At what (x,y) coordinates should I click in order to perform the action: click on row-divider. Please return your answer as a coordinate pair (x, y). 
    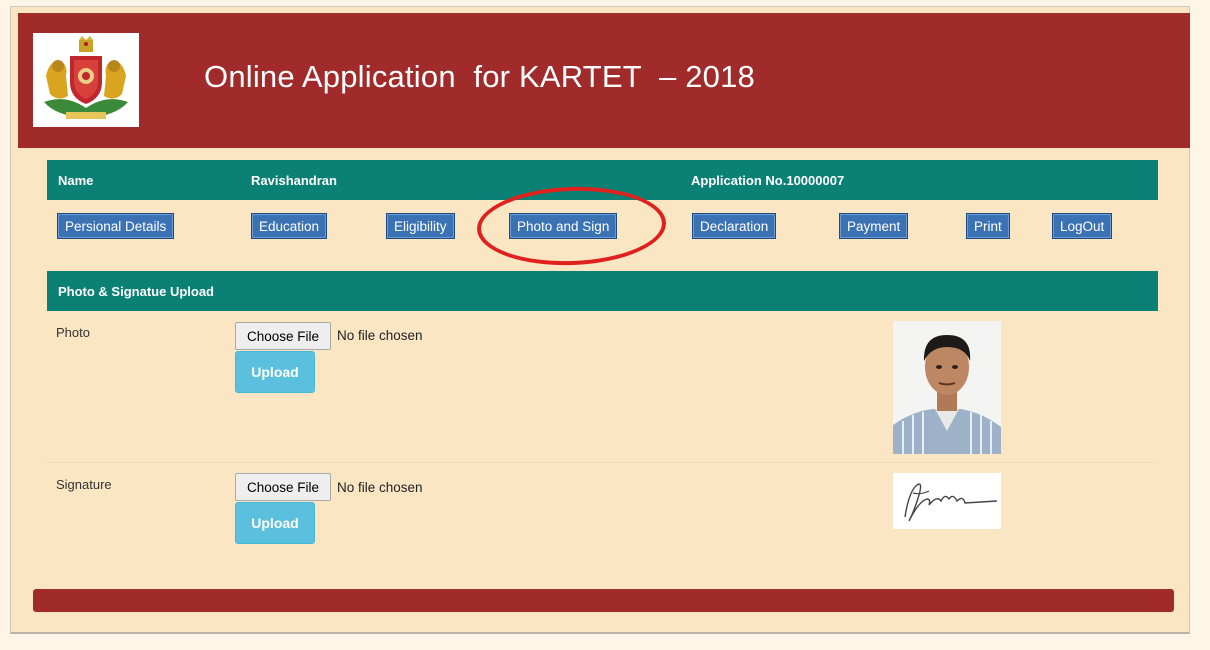
    Looking at the image, I should click on (602, 462).